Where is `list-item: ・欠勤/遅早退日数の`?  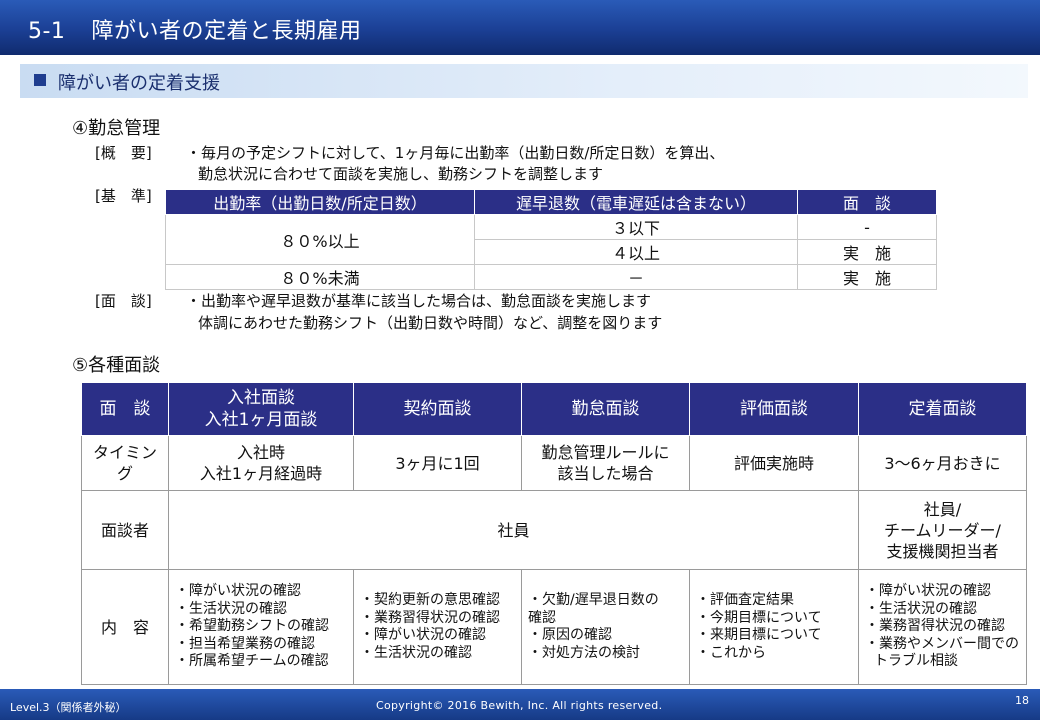
list-item: ・欠勤/遅早退日数の is located at coordinates (593, 600).